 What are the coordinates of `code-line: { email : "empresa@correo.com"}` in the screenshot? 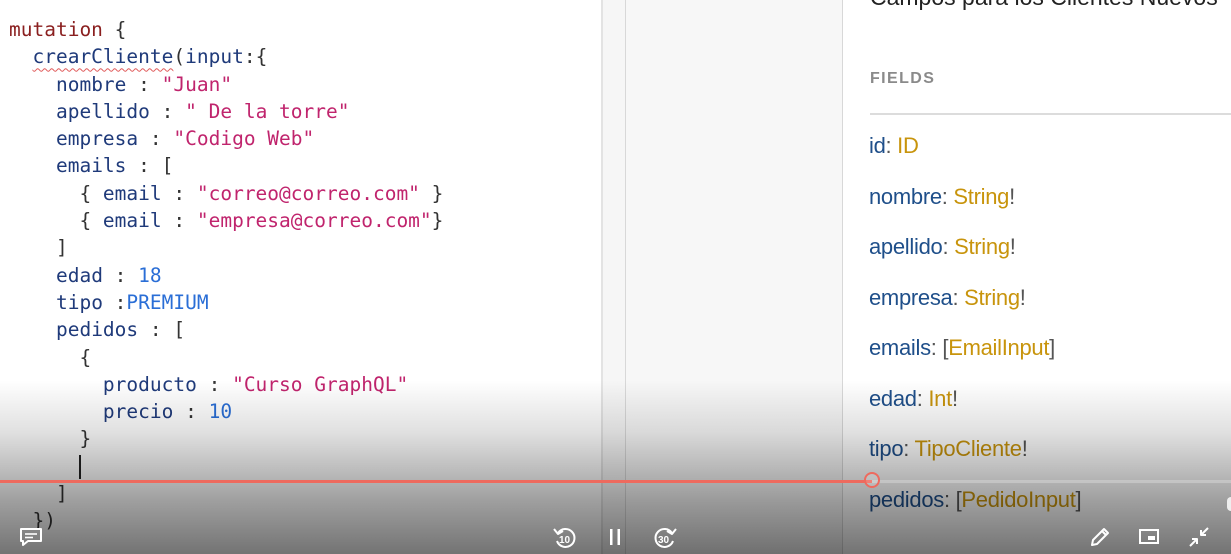 It's located at (226, 220).